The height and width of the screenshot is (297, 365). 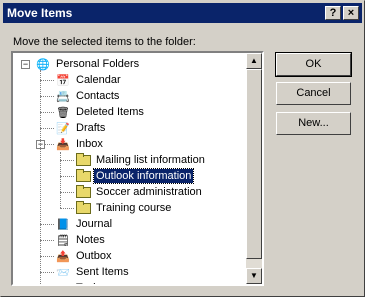 I want to click on tree-item: 📇 Contacts, so click(x=88, y=96).